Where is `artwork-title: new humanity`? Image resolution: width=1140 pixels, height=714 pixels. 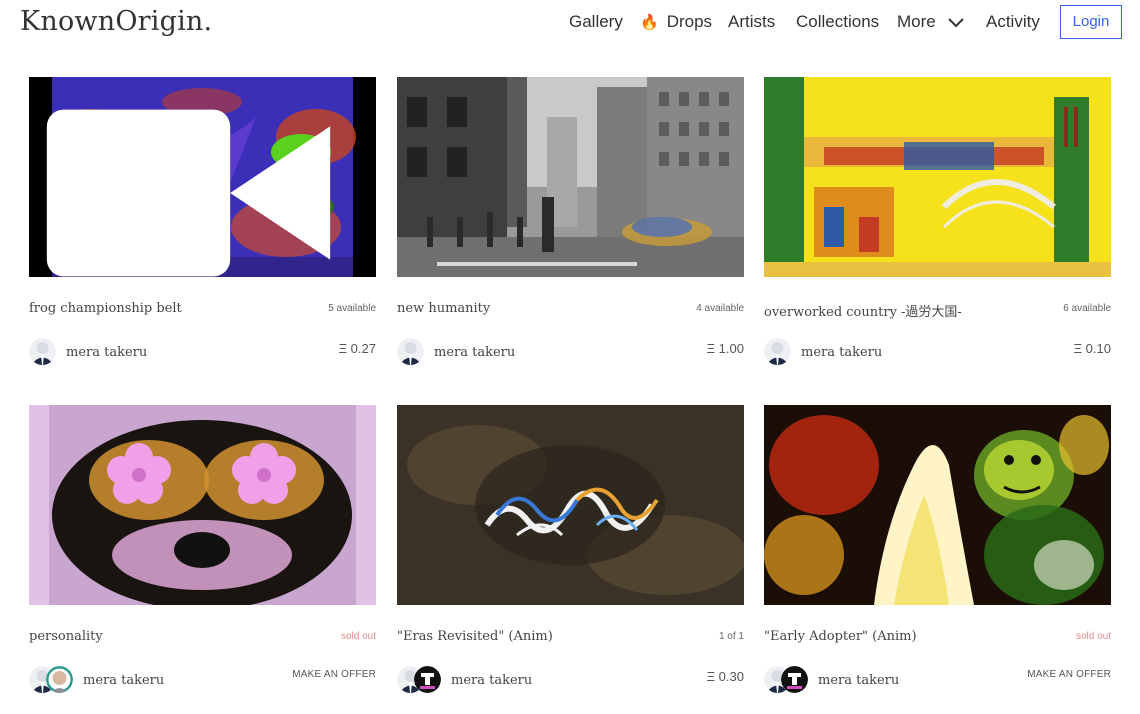 artwork-title: new humanity is located at coordinates (443, 308).